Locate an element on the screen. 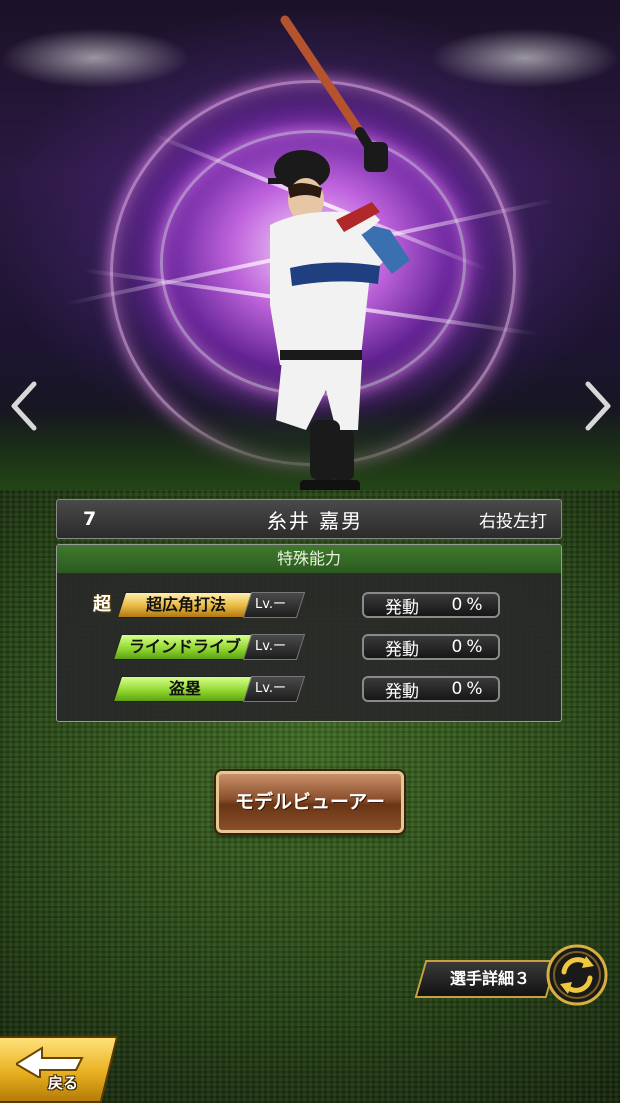  player-name: 糸井 嘉男 is located at coordinates (315, 520).